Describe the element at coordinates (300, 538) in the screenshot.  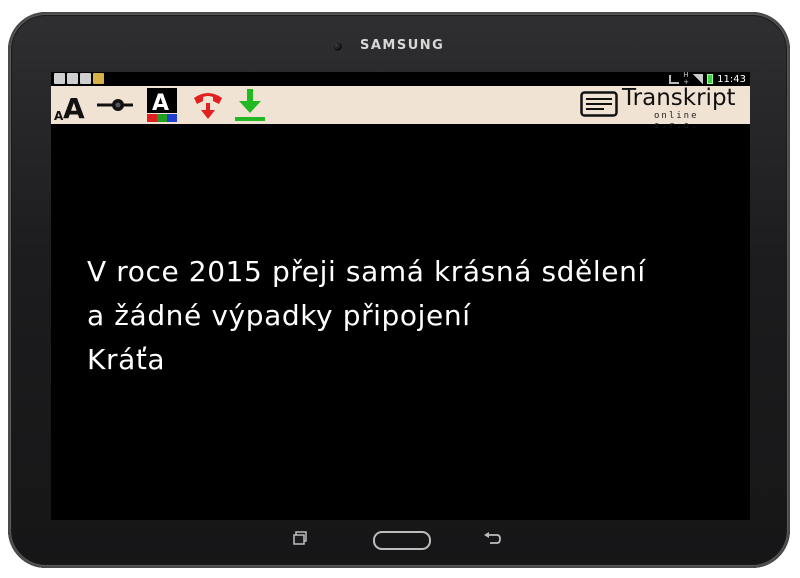
I see `recent-apps-icon` at that location.